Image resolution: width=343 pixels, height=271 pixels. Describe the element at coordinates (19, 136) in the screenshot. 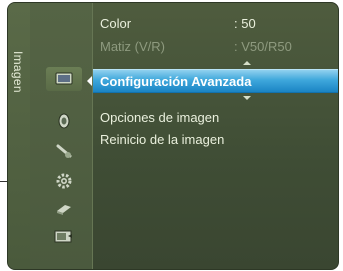

I see `menu-category-tab: Imagen` at that location.